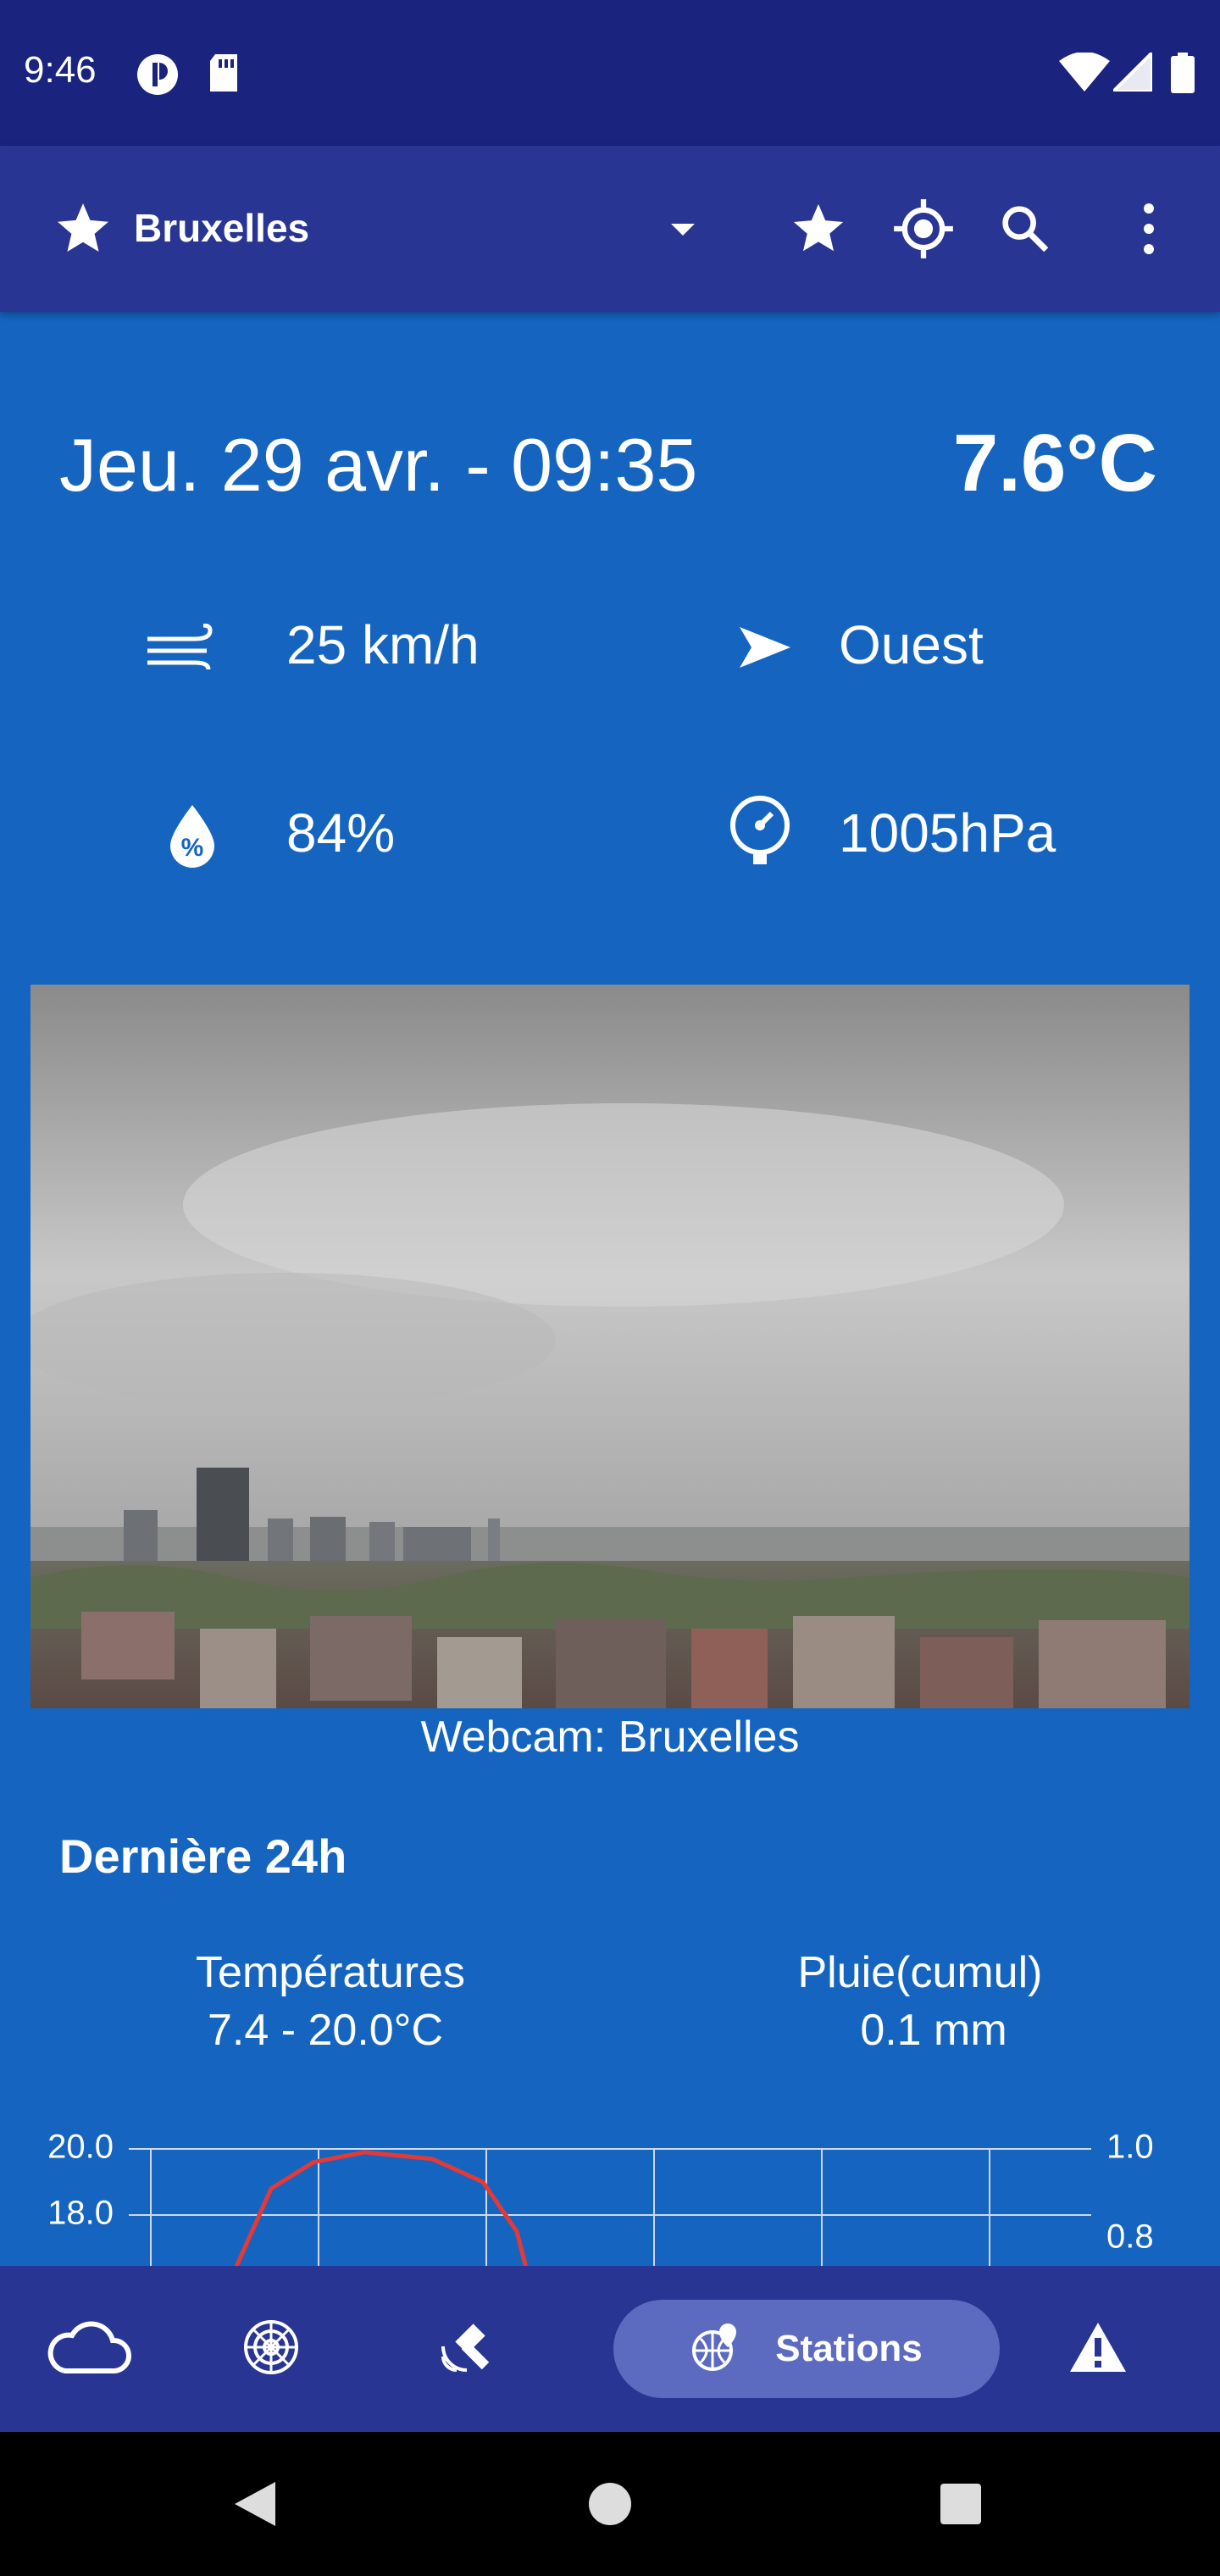 The image size is (1220, 2576). Describe the element at coordinates (610, 1737) in the screenshot. I see `webcam-caption: Webcam: Bruxelles` at that location.